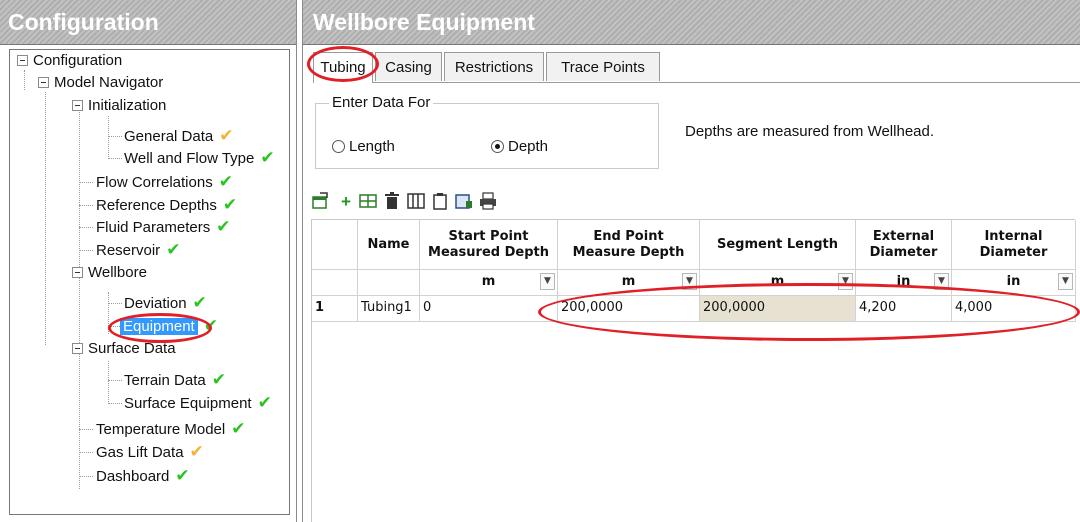  Describe the element at coordinates (163, 227) in the screenshot. I see `tree-node-fluid-parameters: Fluid Parameters ✔` at that location.